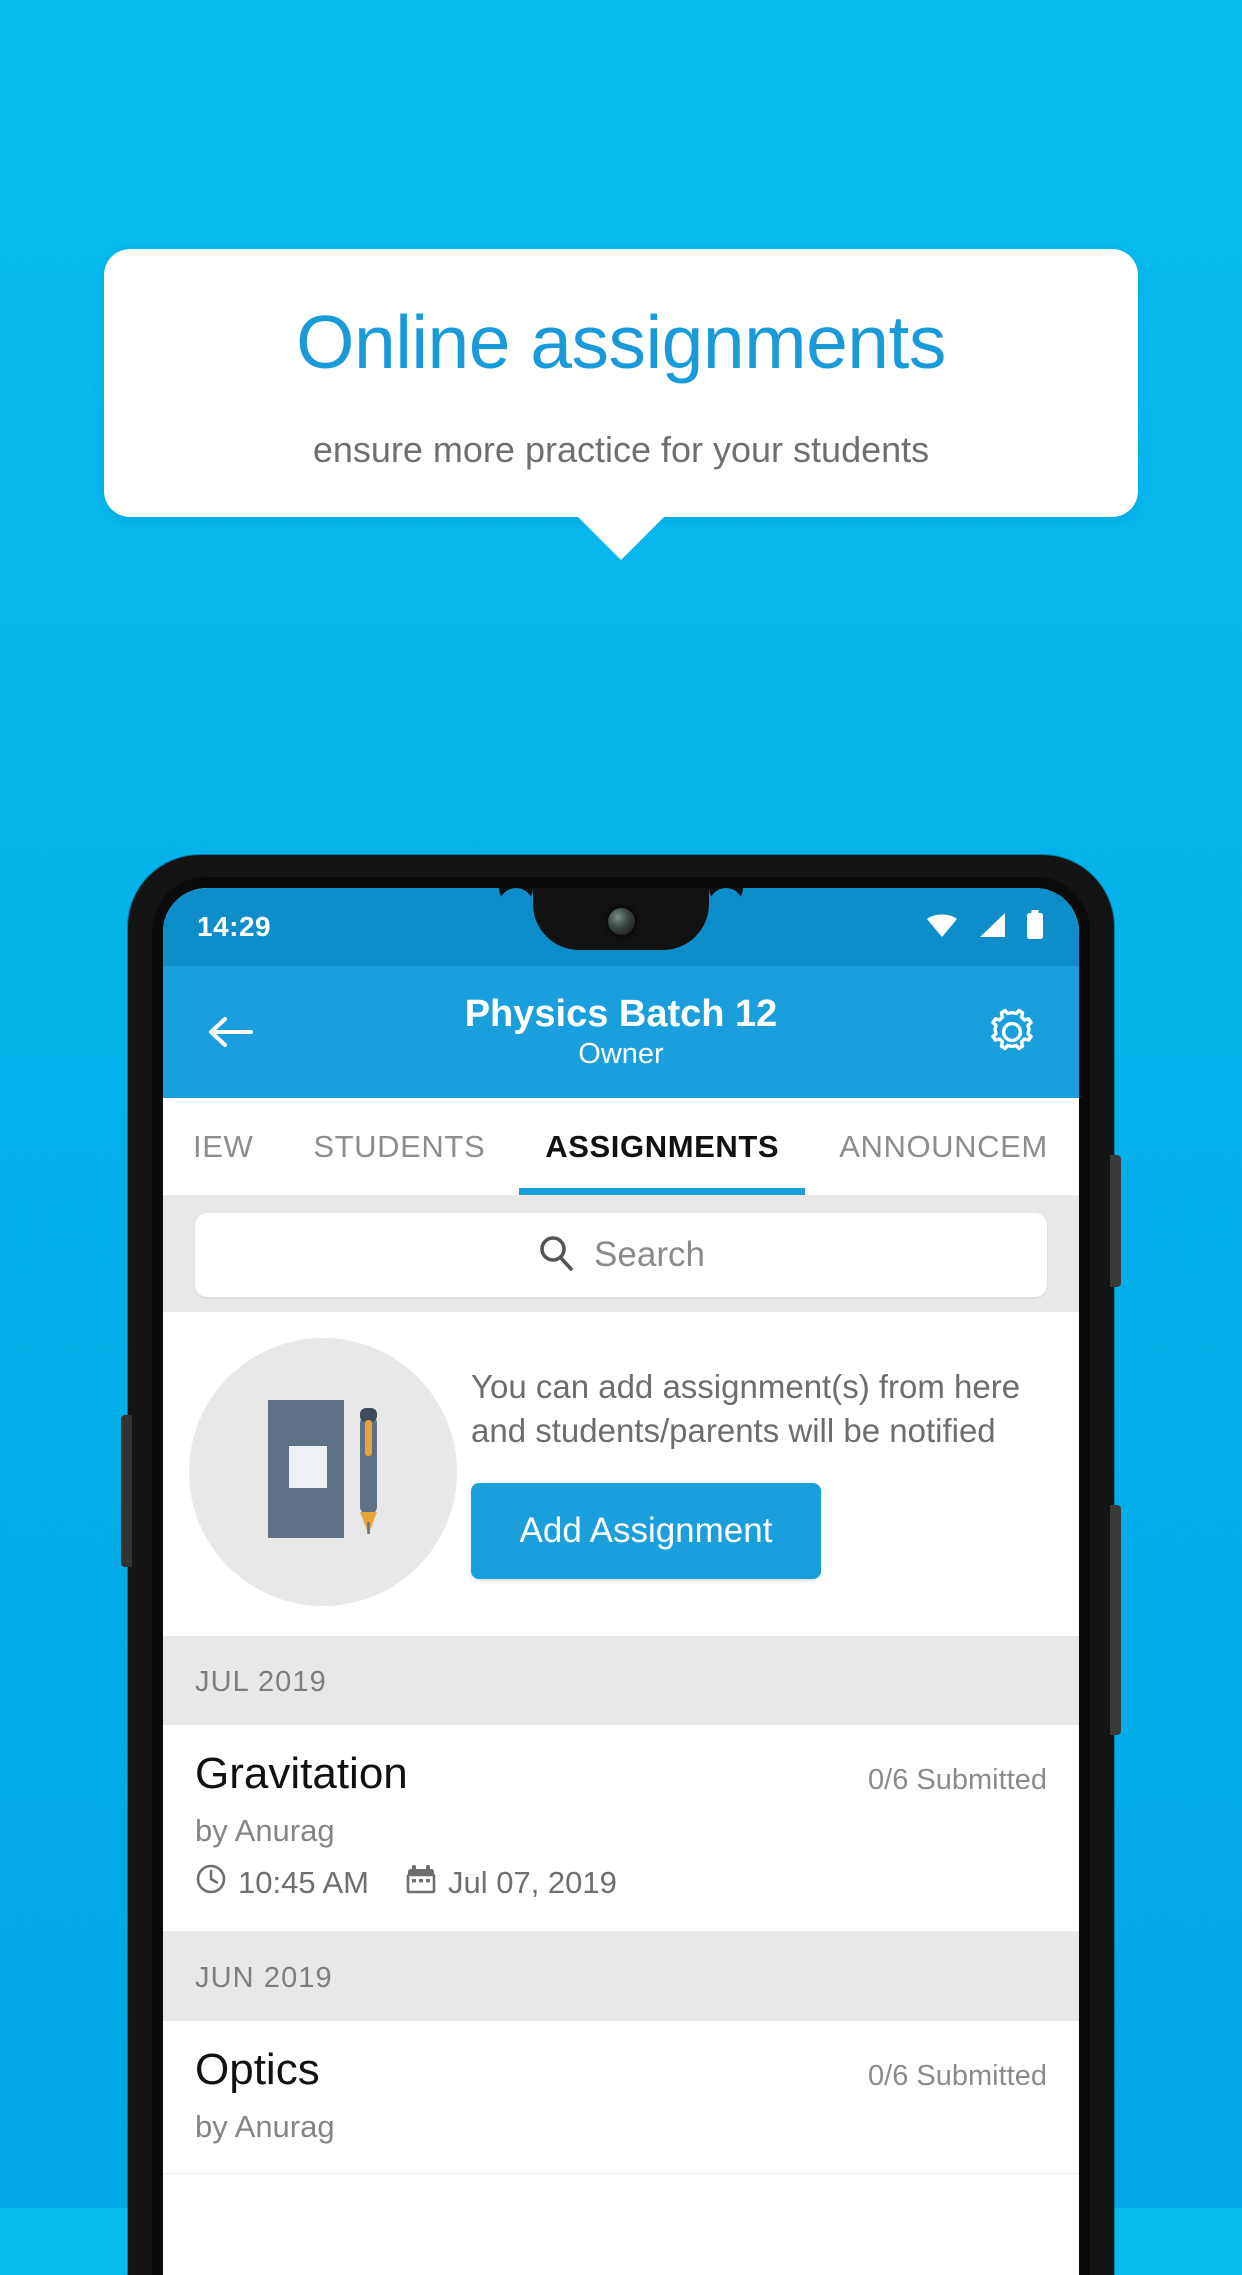 The height and width of the screenshot is (2275, 1242). I want to click on assignment-header: Gravitation 0/6 Submitted, so click(621, 1773).